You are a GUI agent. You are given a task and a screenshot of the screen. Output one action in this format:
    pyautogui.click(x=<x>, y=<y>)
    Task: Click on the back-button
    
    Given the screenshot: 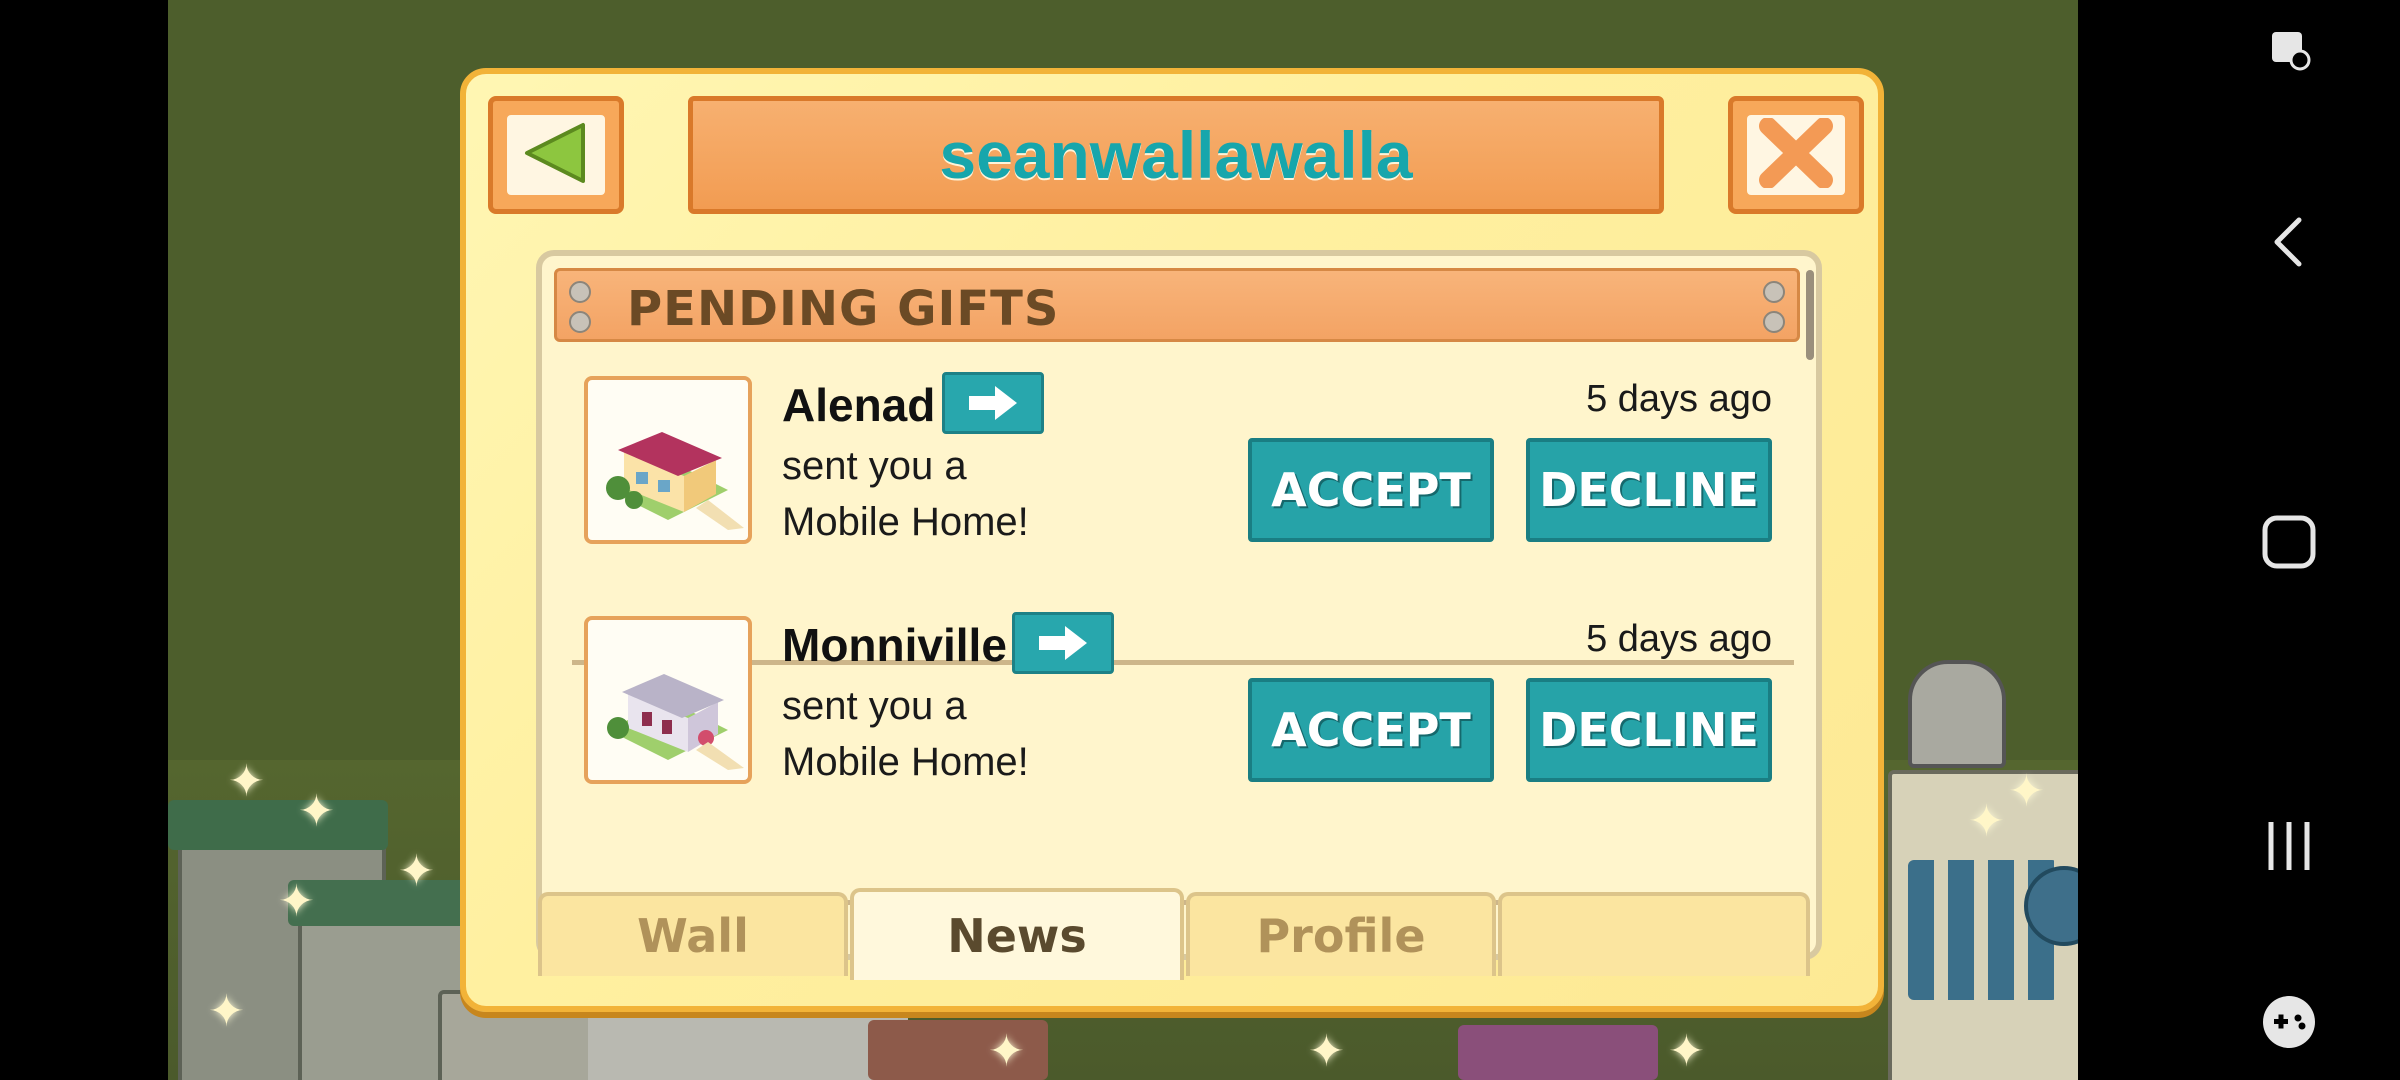 What is the action you would take?
    pyautogui.click(x=556, y=155)
    